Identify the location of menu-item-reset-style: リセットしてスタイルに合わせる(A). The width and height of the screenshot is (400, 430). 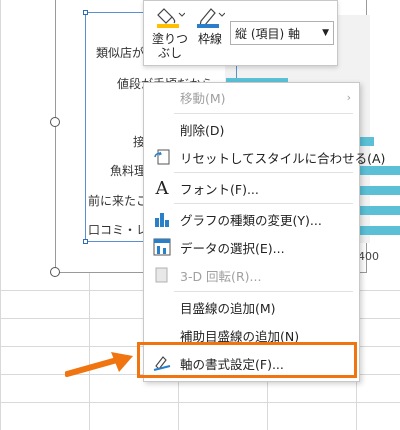
(264, 157).